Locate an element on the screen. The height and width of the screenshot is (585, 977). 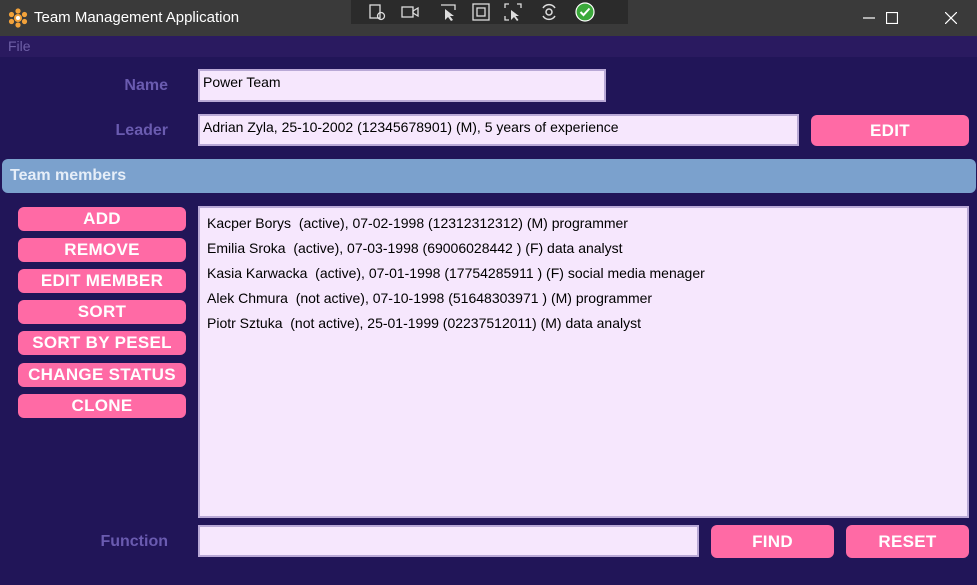
hot-reload-icon is located at coordinates (549, 12).